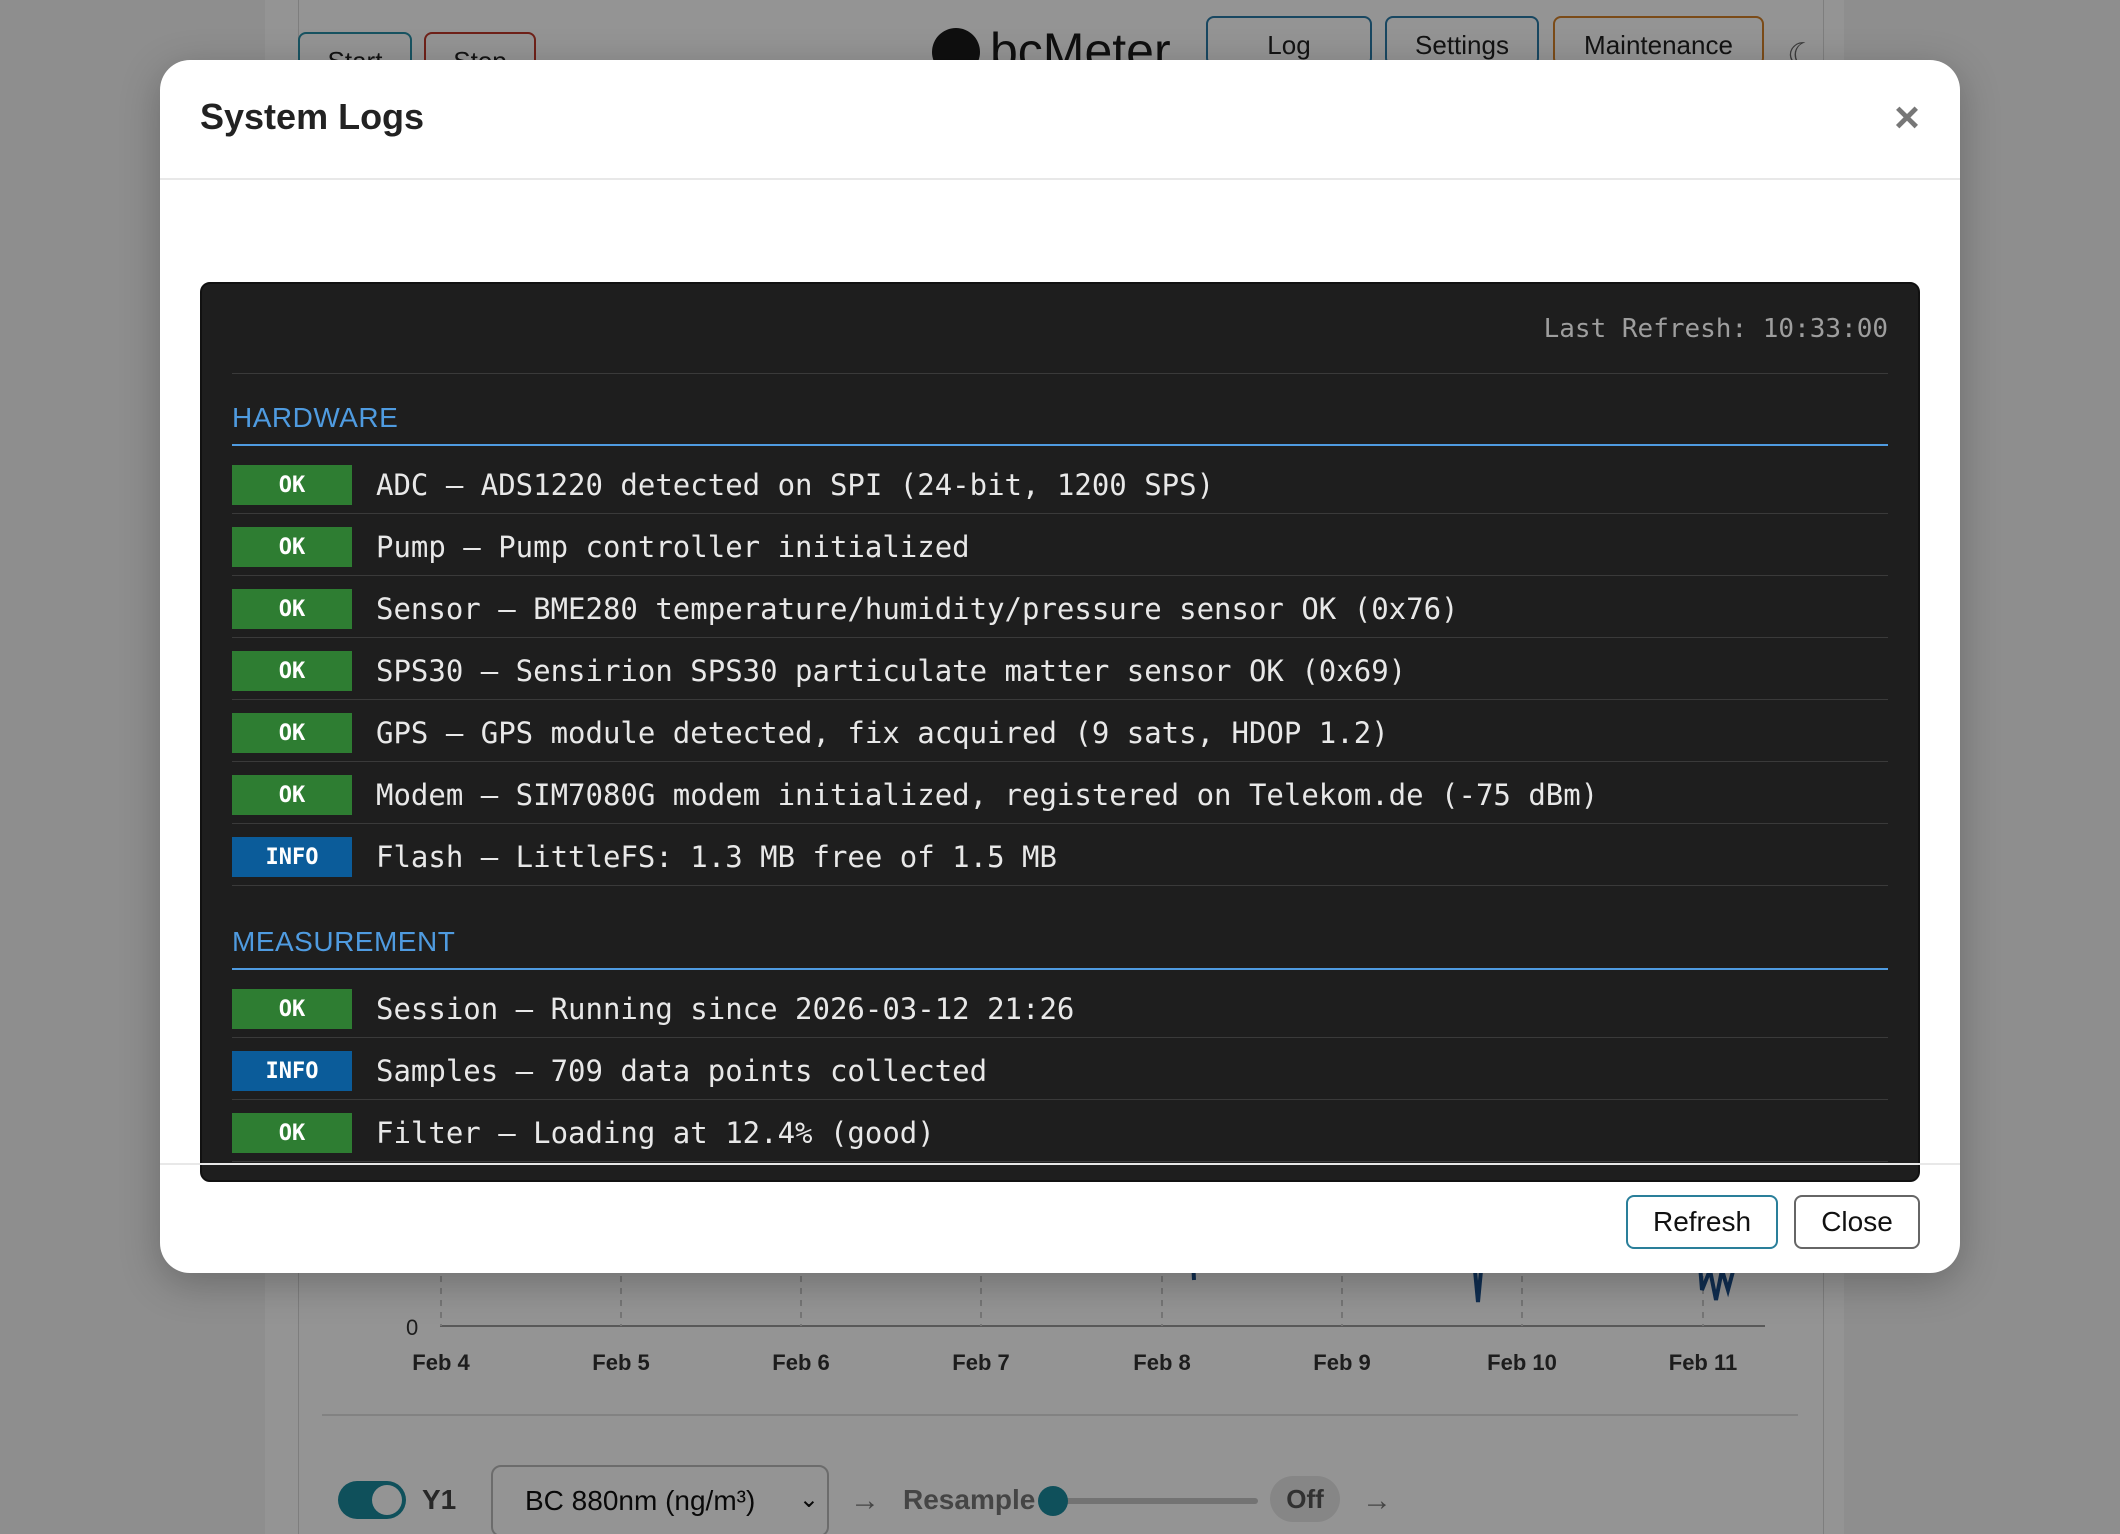  I want to click on log-message: Flash — LittleFS: 1.3 MB free of 1.5 MB, so click(716, 857).